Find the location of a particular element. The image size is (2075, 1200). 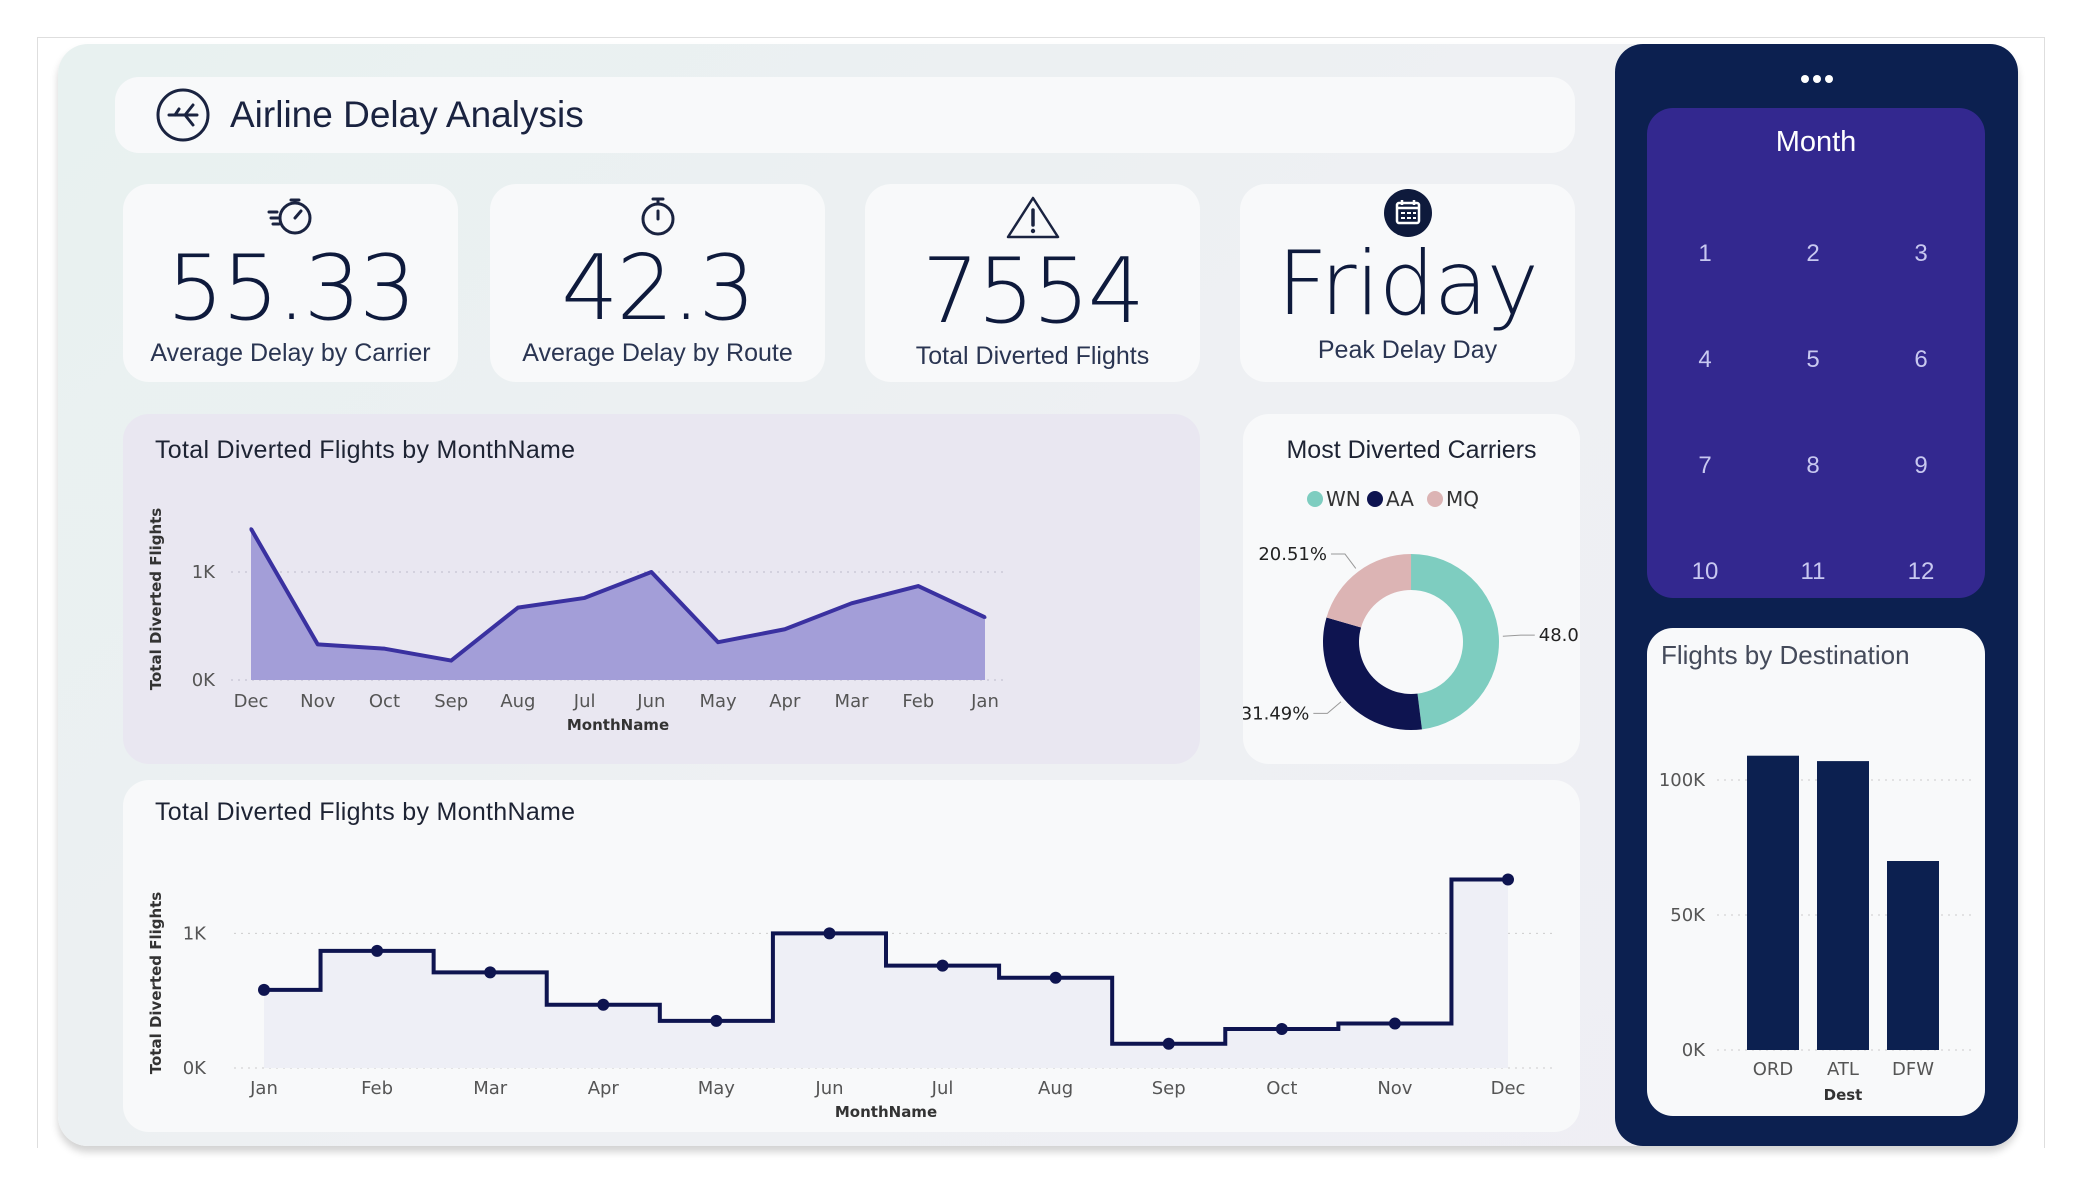

donut-slice-mq is located at coordinates (1369, 591).